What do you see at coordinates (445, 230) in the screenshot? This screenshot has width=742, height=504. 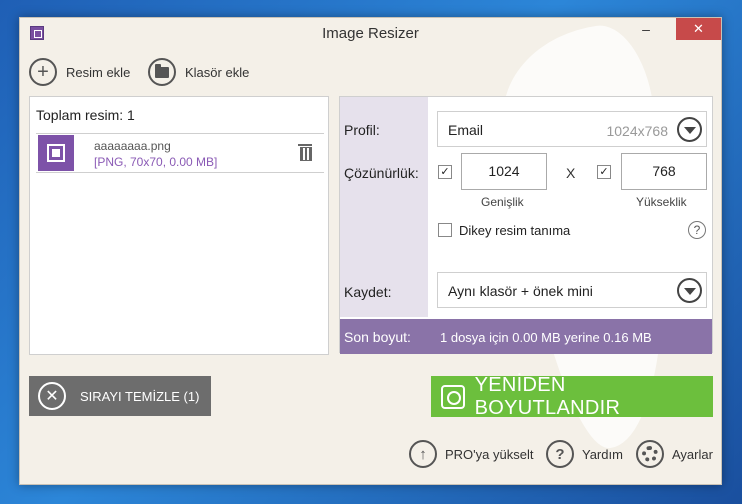 I see `portrait-checkbox` at bounding box center [445, 230].